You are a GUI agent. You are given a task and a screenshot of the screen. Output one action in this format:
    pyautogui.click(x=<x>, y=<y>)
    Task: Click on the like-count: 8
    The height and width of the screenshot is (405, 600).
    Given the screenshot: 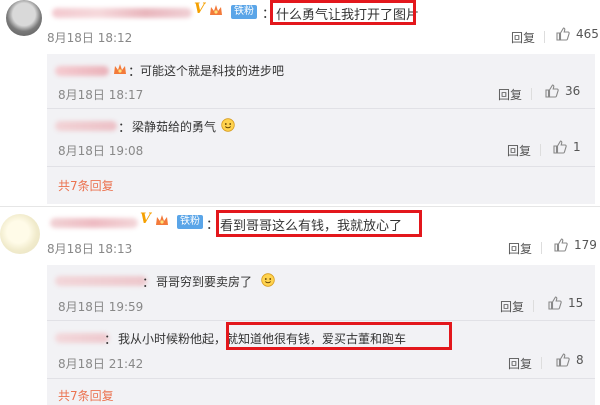 What is the action you would take?
    pyautogui.click(x=580, y=360)
    